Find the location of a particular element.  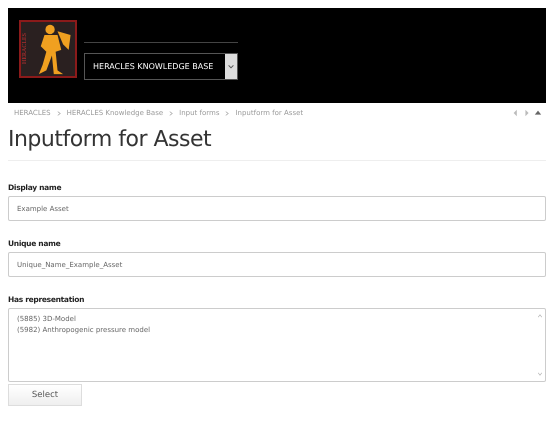

page-title: Inputform for Asset is located at coordinates (277, 144).